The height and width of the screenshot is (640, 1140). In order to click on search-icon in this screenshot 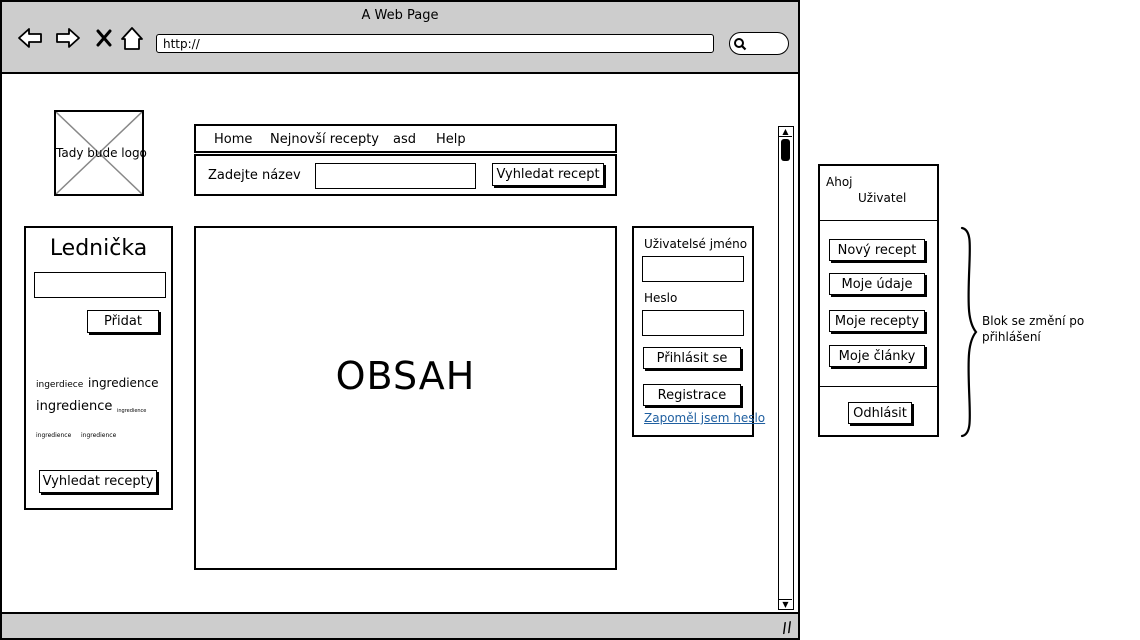, I will do `click(740, 44)`.